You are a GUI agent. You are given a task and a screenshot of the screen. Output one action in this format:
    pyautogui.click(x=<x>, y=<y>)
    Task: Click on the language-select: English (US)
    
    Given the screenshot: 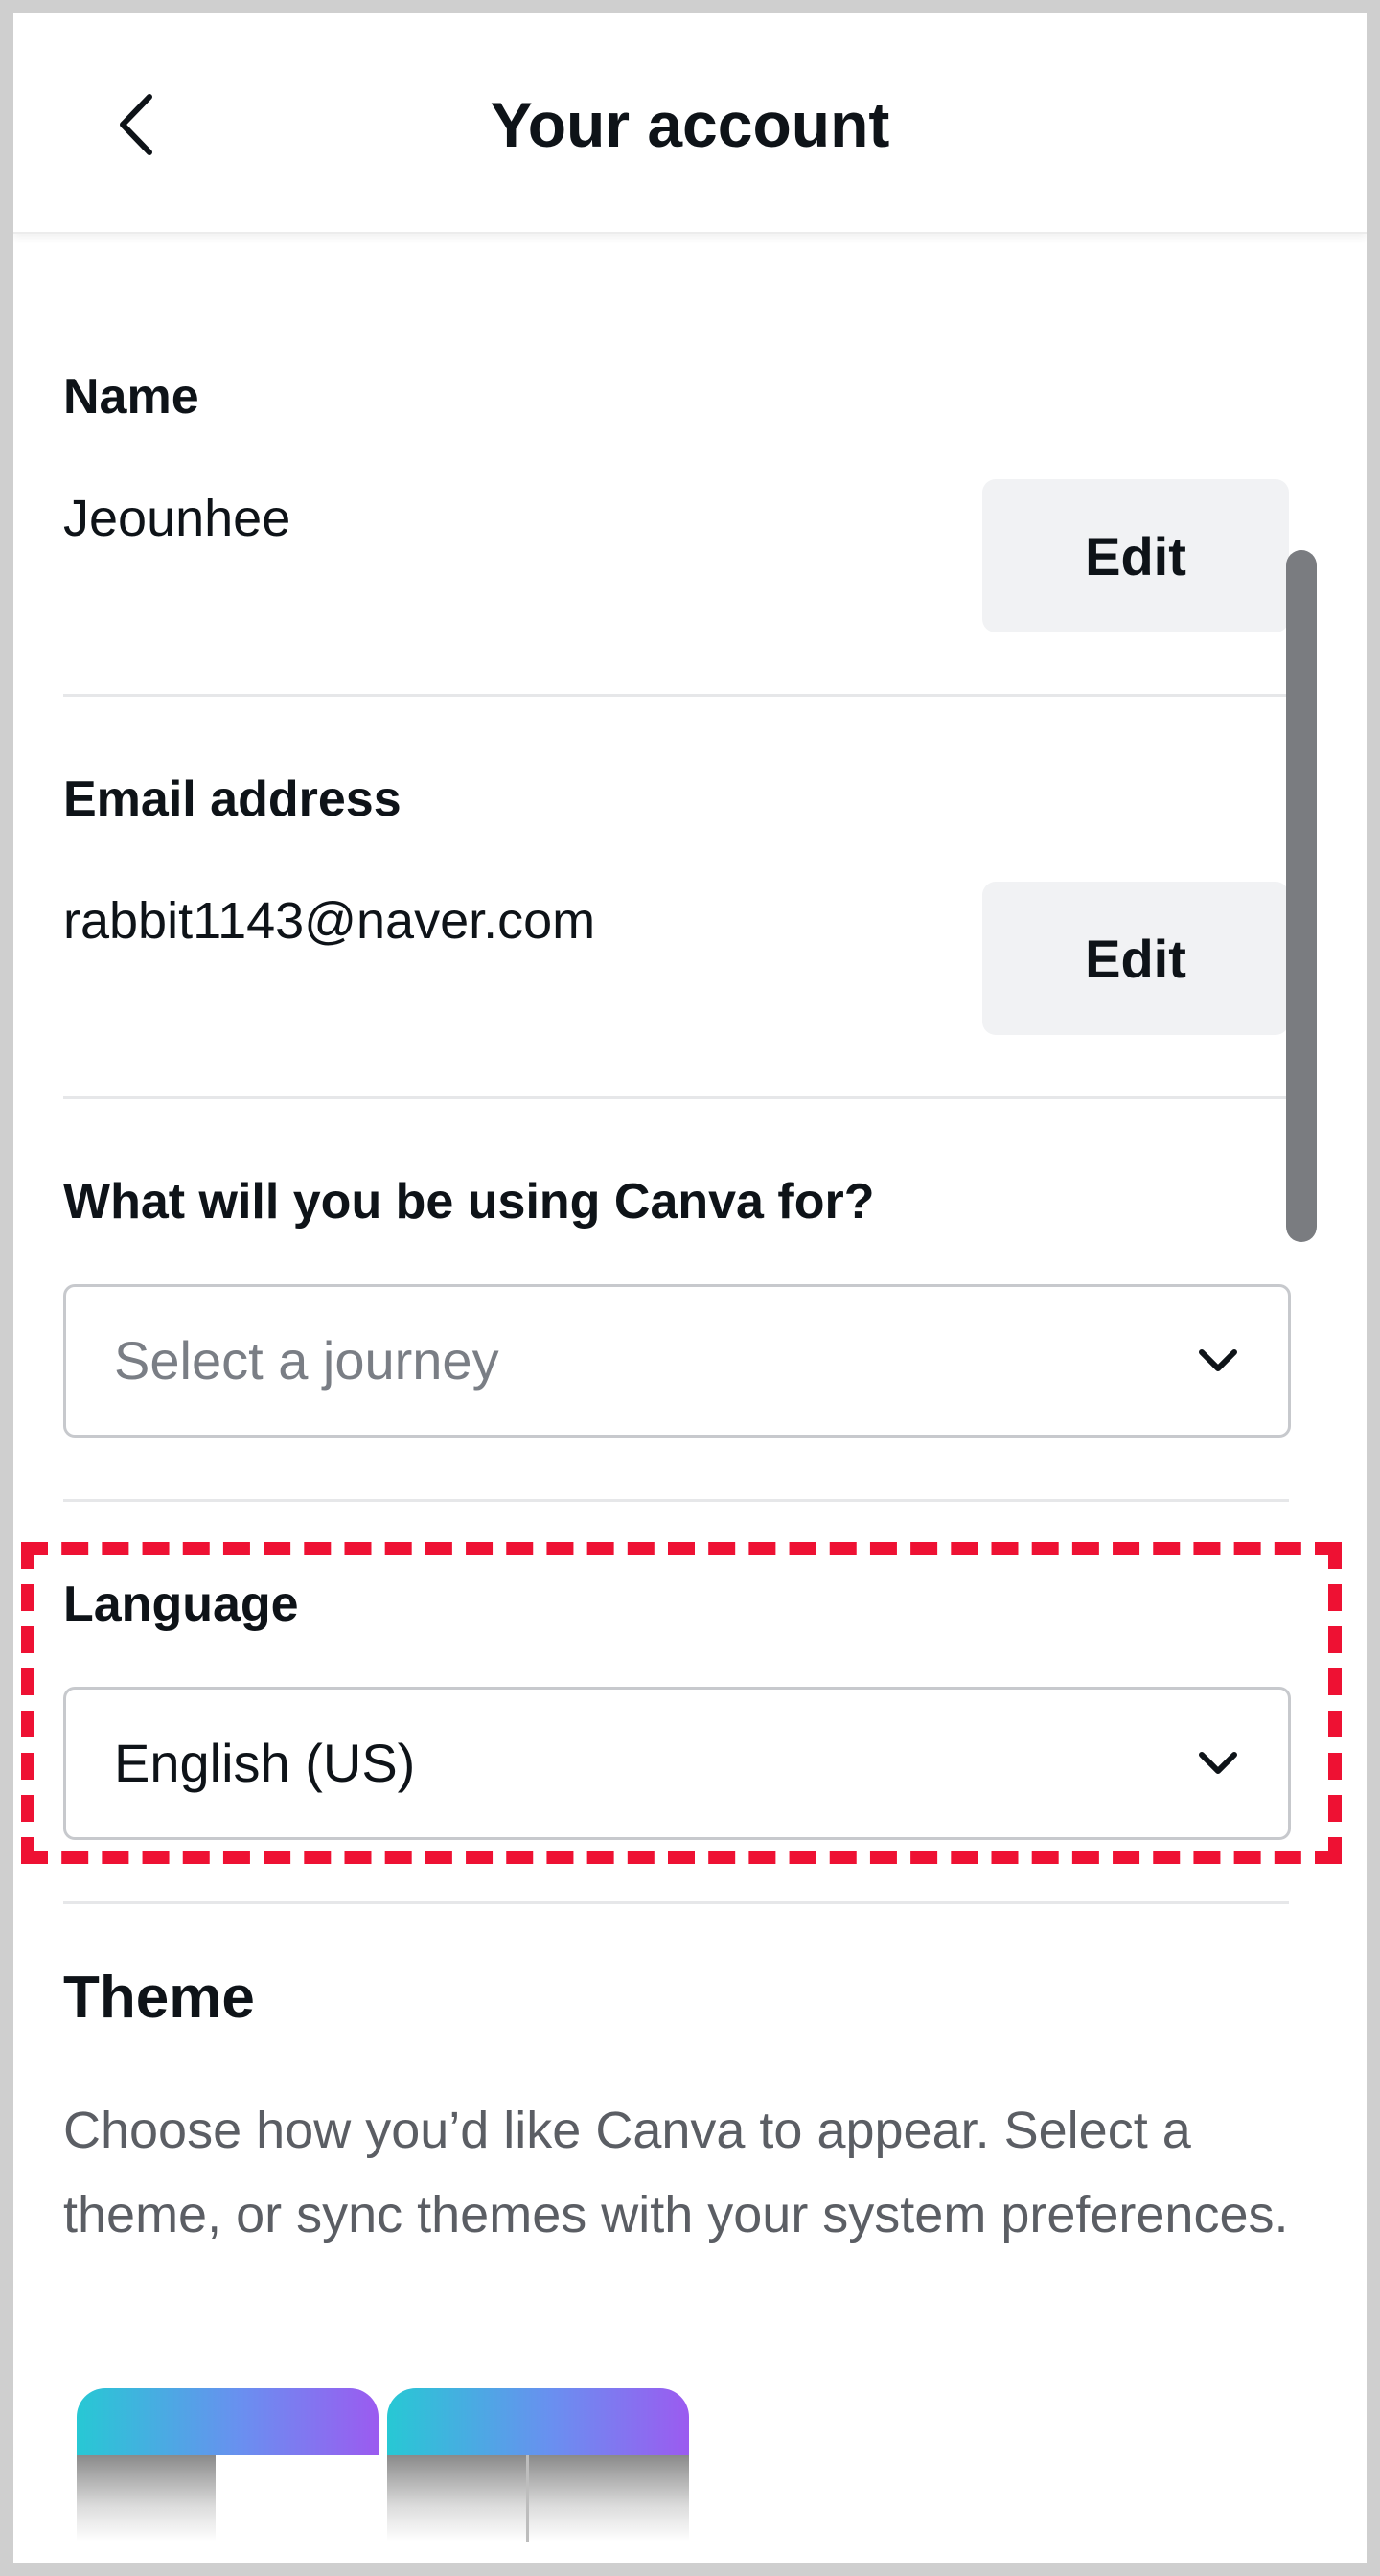 What is the action you would take?
    pyautogui.click(x=677, y=1763)
    